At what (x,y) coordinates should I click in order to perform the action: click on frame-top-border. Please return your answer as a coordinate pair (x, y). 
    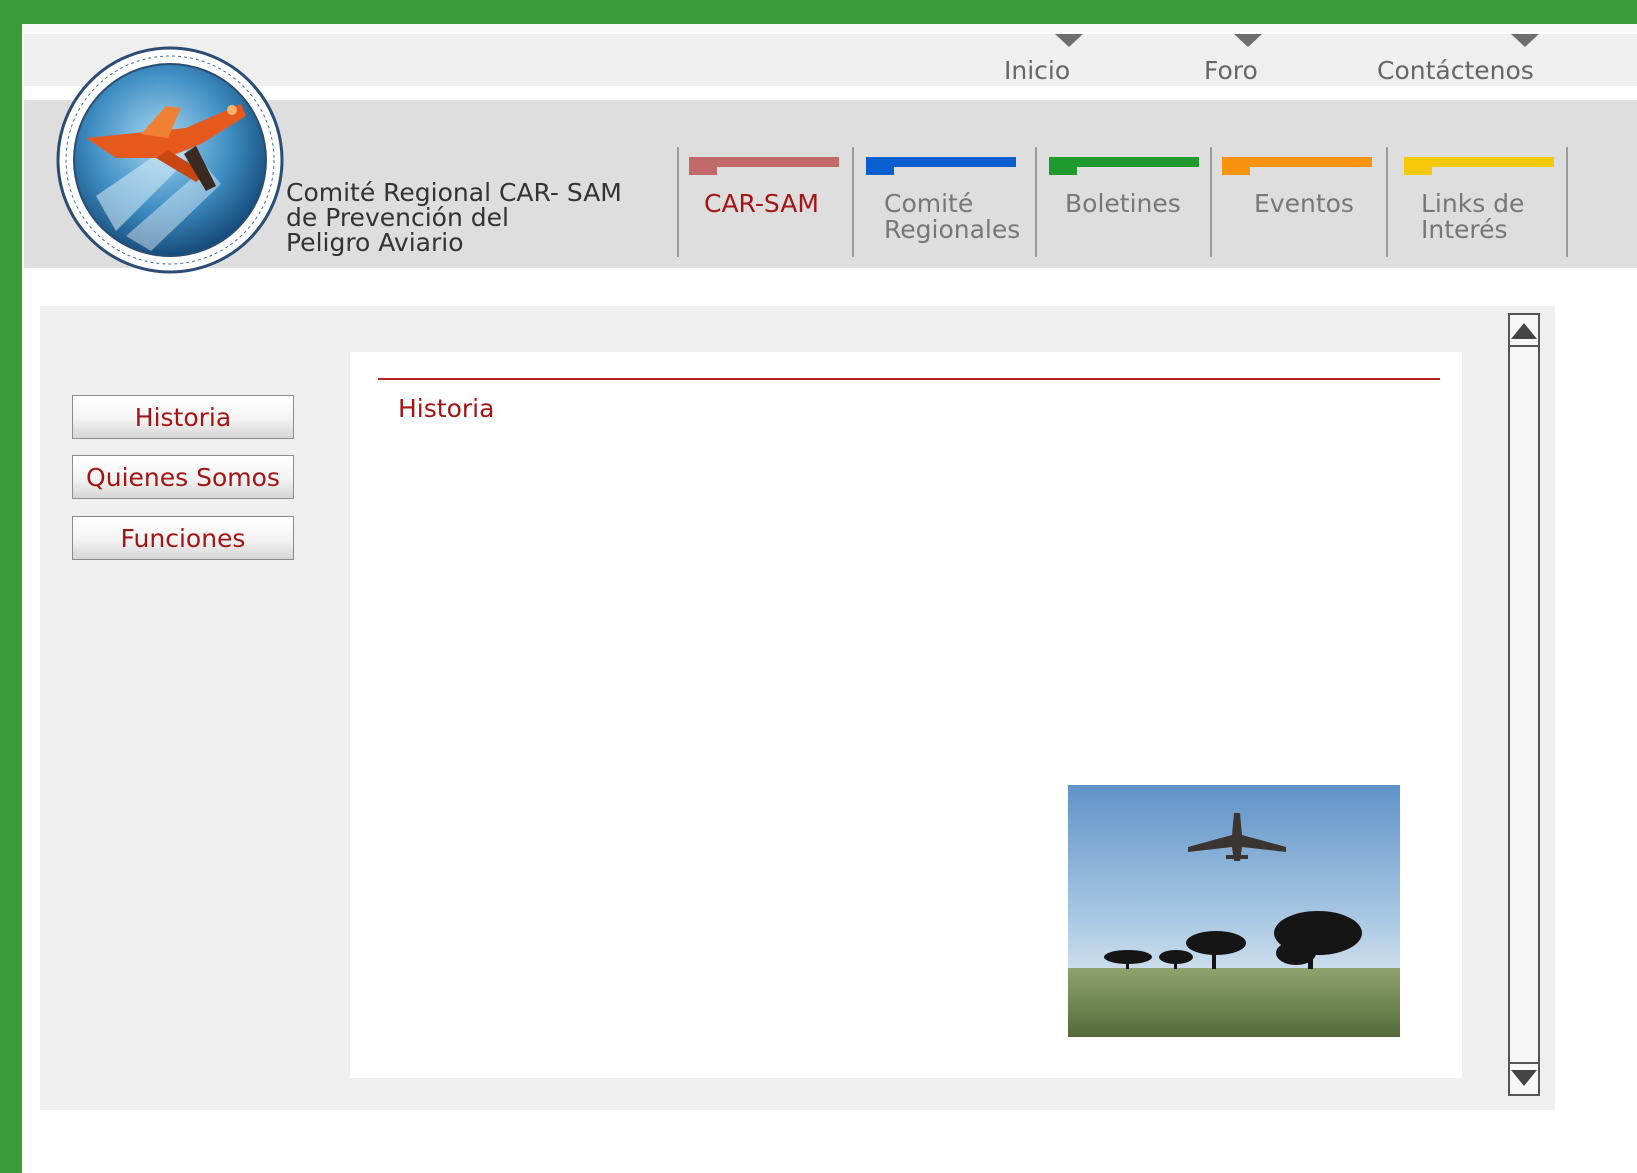
    Looking at the image, I should click on (818, 12).